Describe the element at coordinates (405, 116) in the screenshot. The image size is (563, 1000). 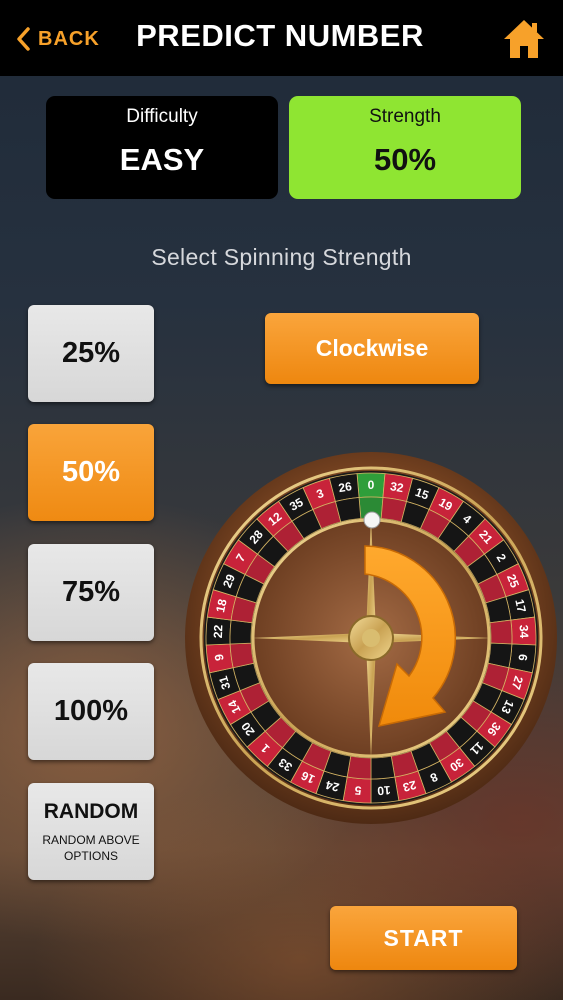
I see `strength-label: Strength` at that location.